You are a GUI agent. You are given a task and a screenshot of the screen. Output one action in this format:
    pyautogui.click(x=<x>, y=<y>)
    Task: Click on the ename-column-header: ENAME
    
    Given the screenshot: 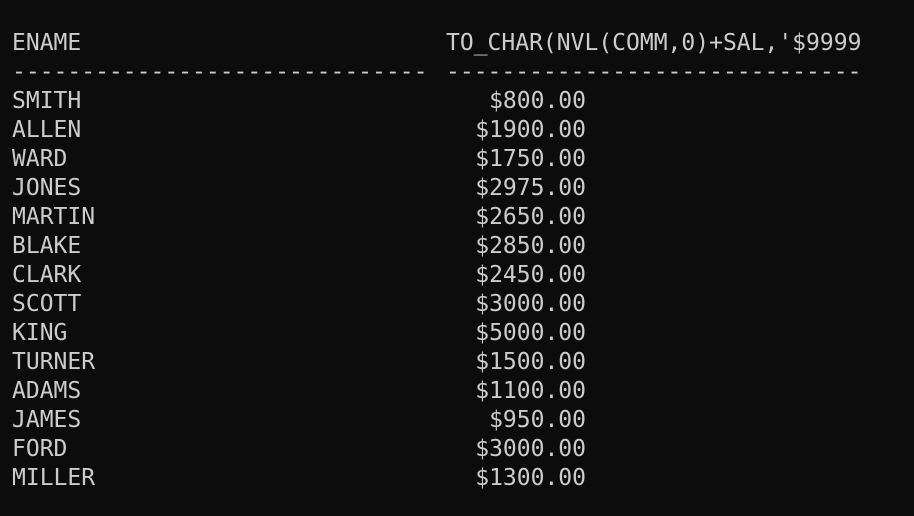 What is the action you would take?
    pyautogui.click(x=47, y=43)
    